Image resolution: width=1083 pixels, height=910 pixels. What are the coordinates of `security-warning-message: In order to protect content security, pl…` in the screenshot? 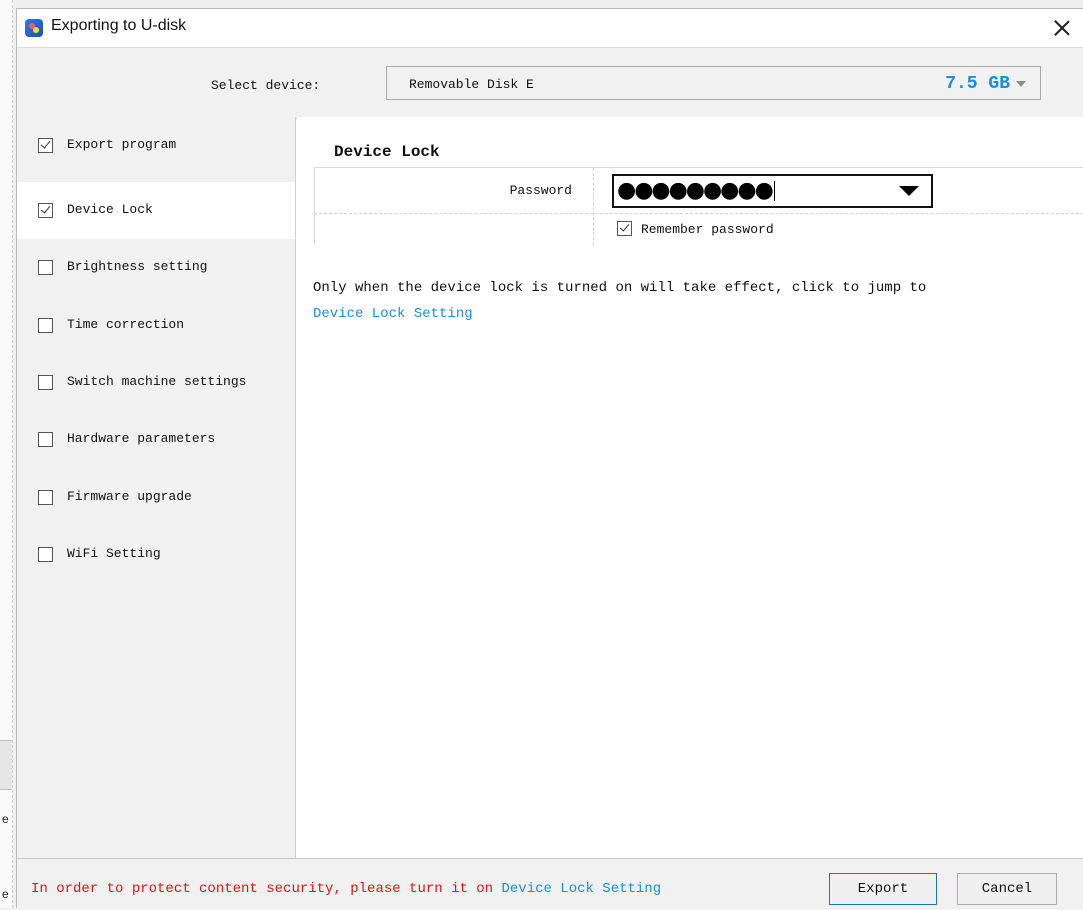 It's located at (266, 889).